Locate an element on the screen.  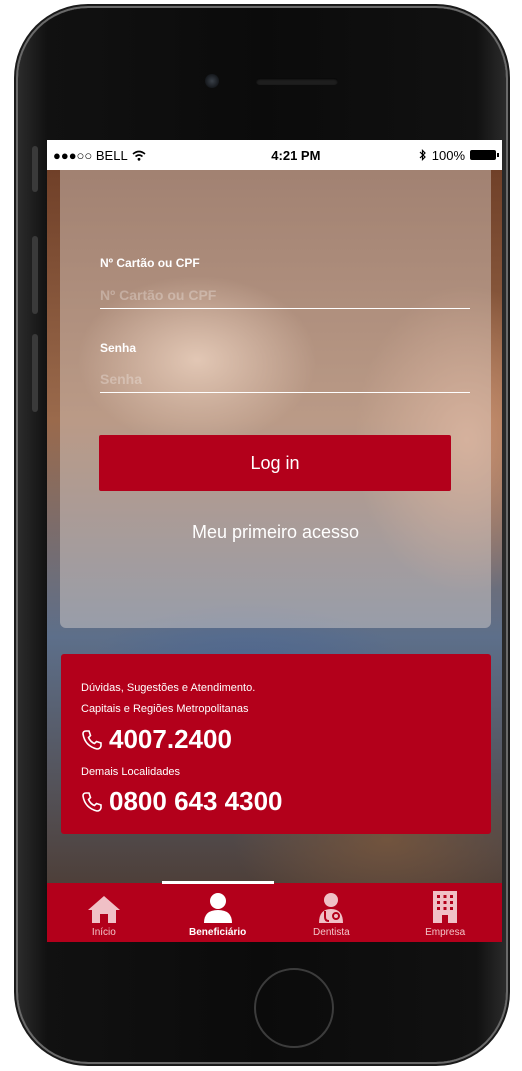
tab-dentista: Dentista is located at coordinates (332, 912).